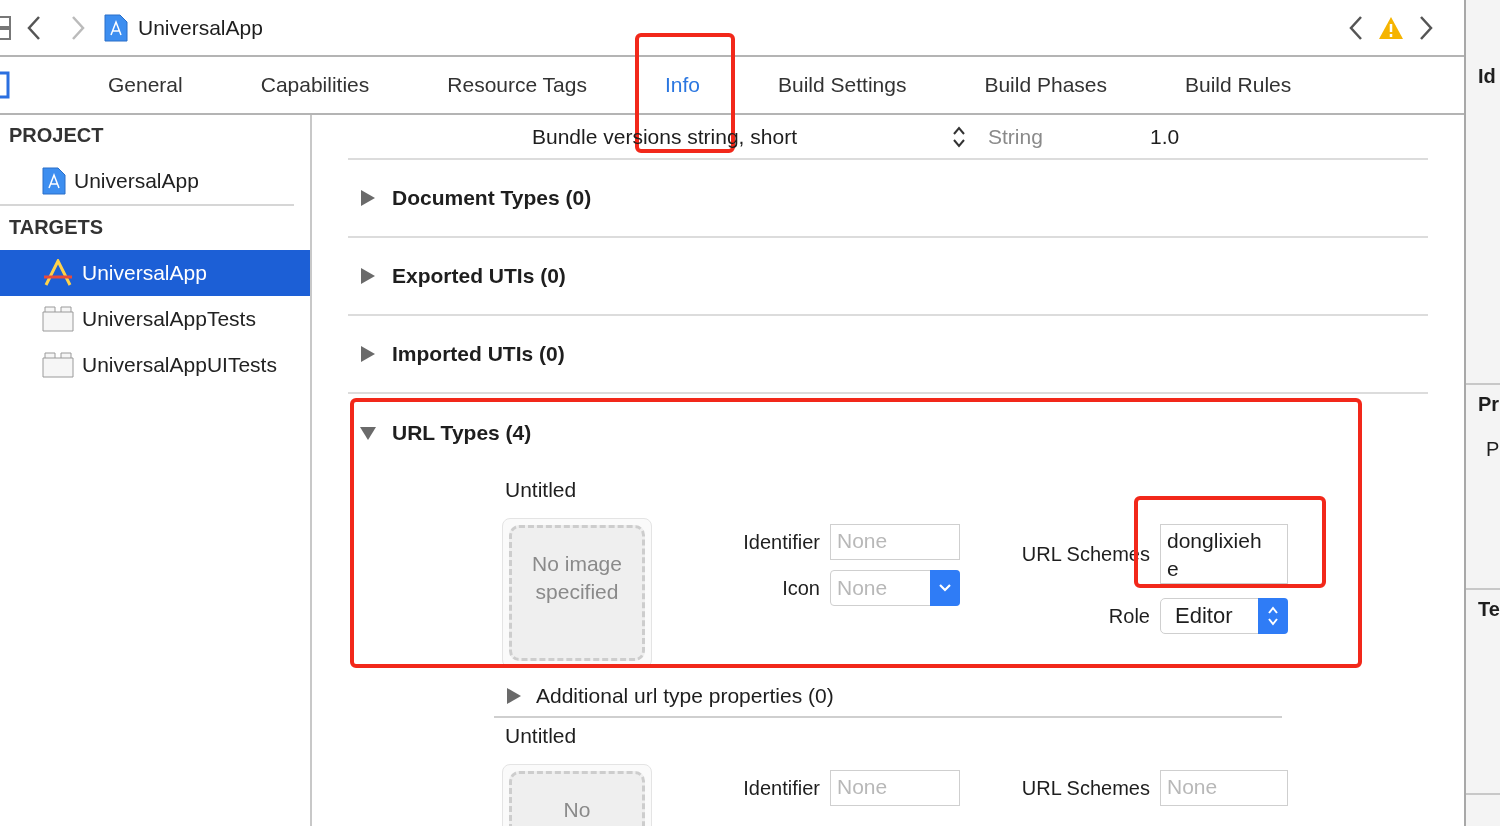 The image size is (1500, 826). I want to click on property-type: String, so click(1016, 136).